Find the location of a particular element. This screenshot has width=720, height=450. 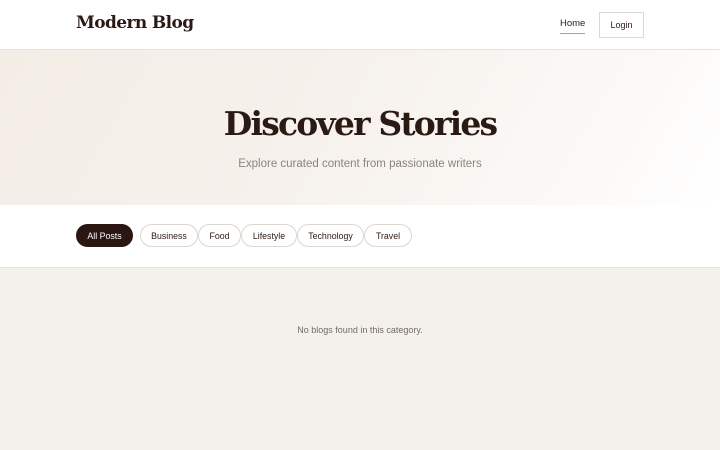

category-chip-all-posts: All Posts is located at coordinates (104, 235).